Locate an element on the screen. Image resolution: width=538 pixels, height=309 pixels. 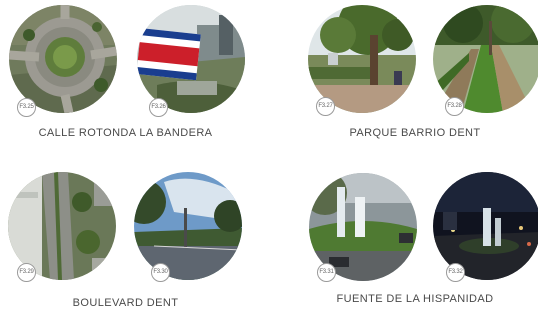
photo-label-badge: F3.26 is located at coordinates (158, 107).